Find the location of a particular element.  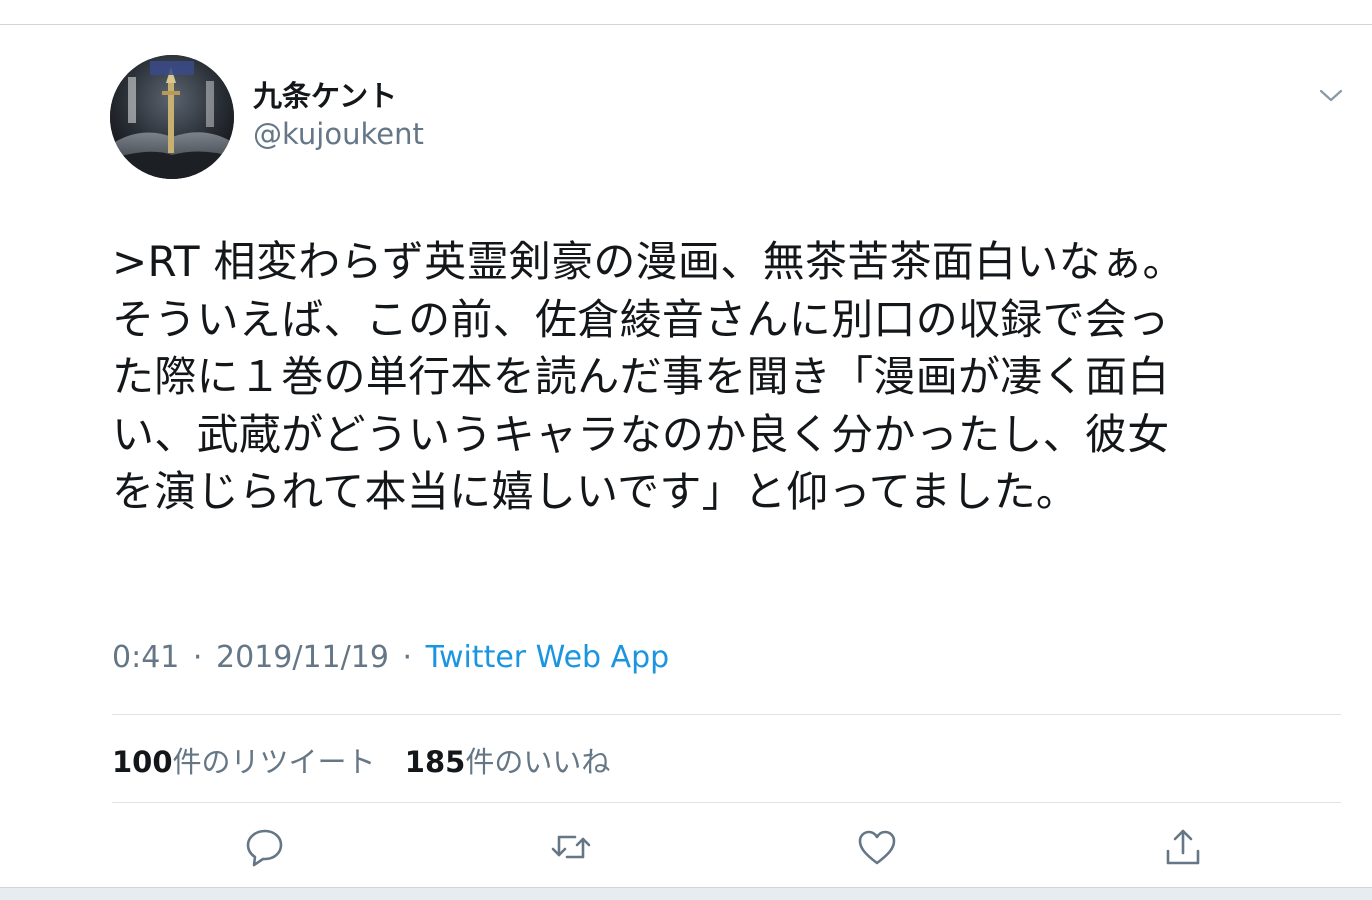

author-handle: @kujoukent is located at coordinates (338, 134).